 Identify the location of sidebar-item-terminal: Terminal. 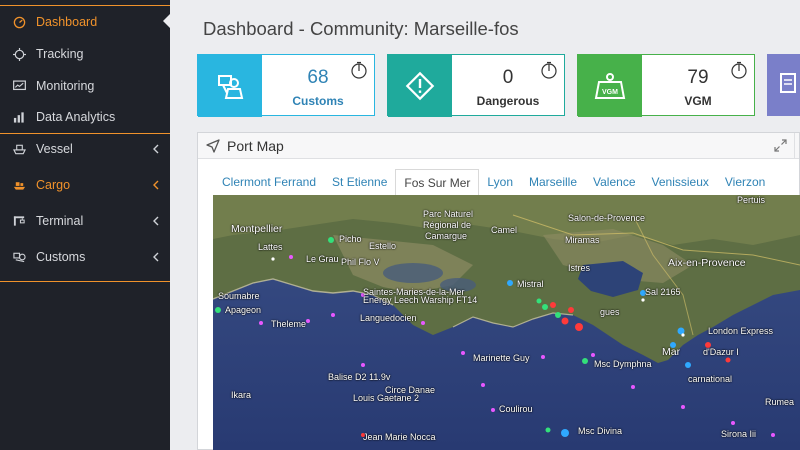
(85, 221).